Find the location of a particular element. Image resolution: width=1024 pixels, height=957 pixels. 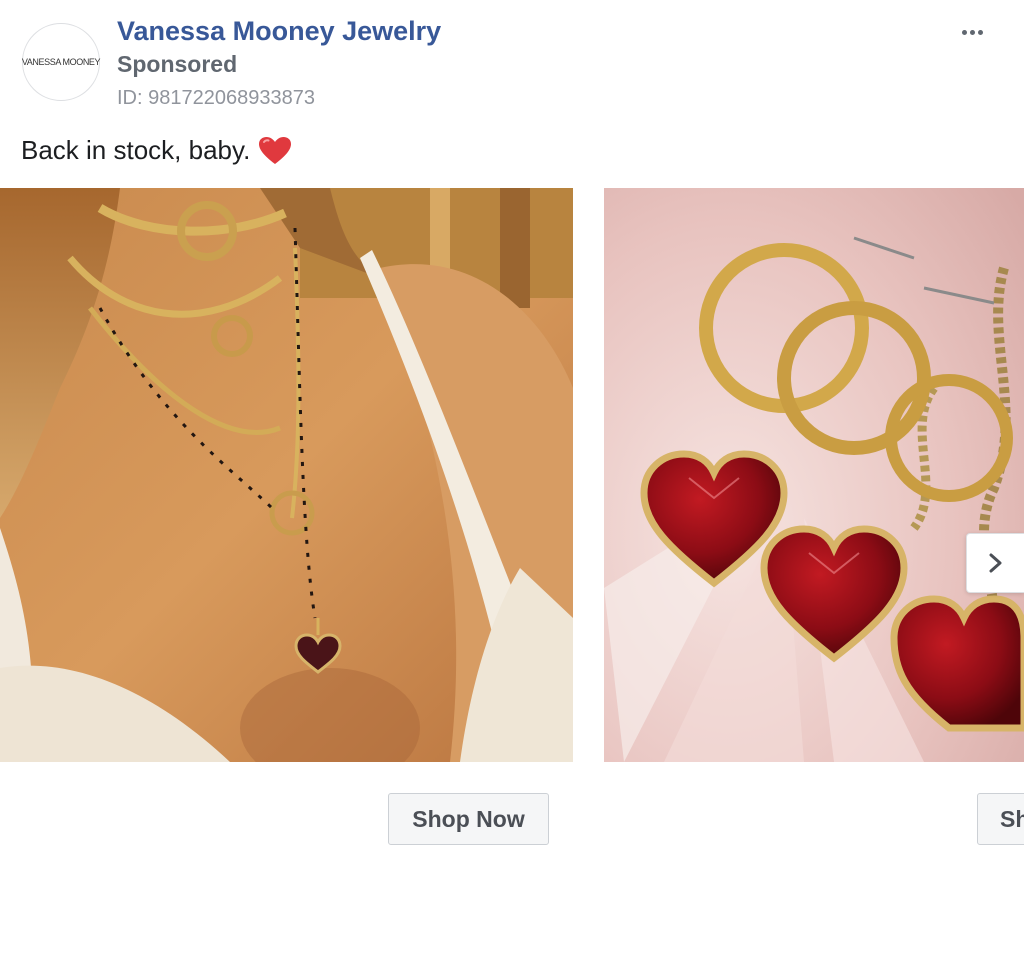

sponsored-label: Sponsored is located at coordinates (177, 64).